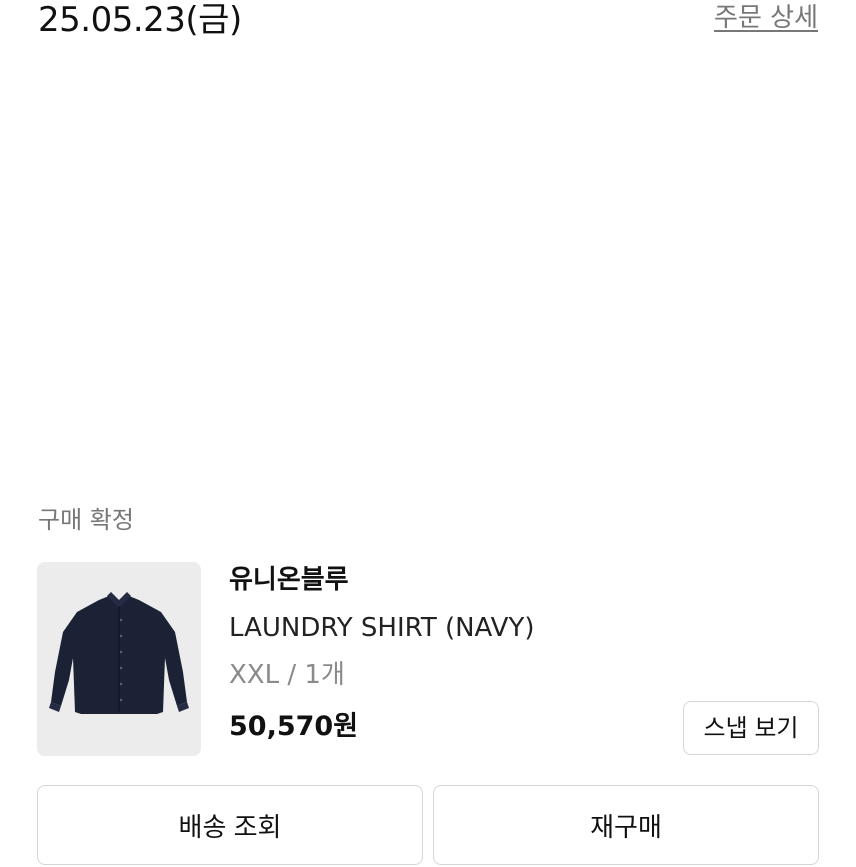  I want to click on product-thumbnail, so click(119, 659).